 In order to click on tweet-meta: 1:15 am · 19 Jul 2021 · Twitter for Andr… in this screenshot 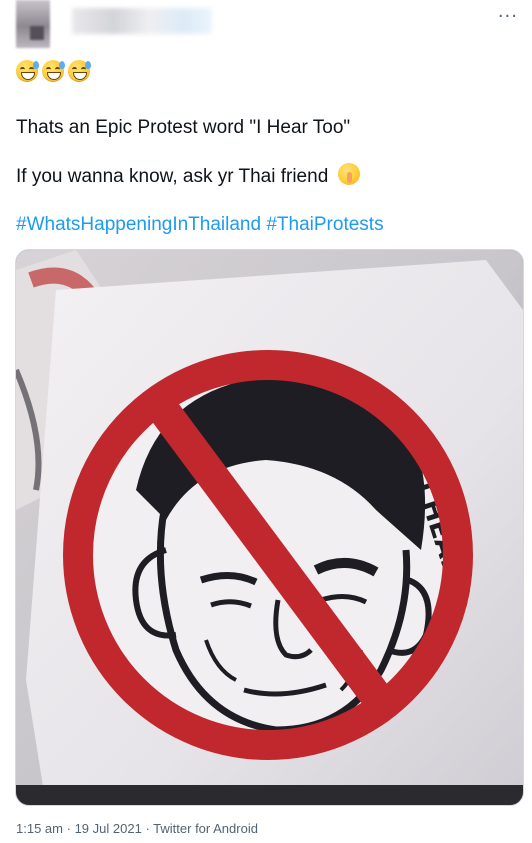, I will do `click(137, 828)`.